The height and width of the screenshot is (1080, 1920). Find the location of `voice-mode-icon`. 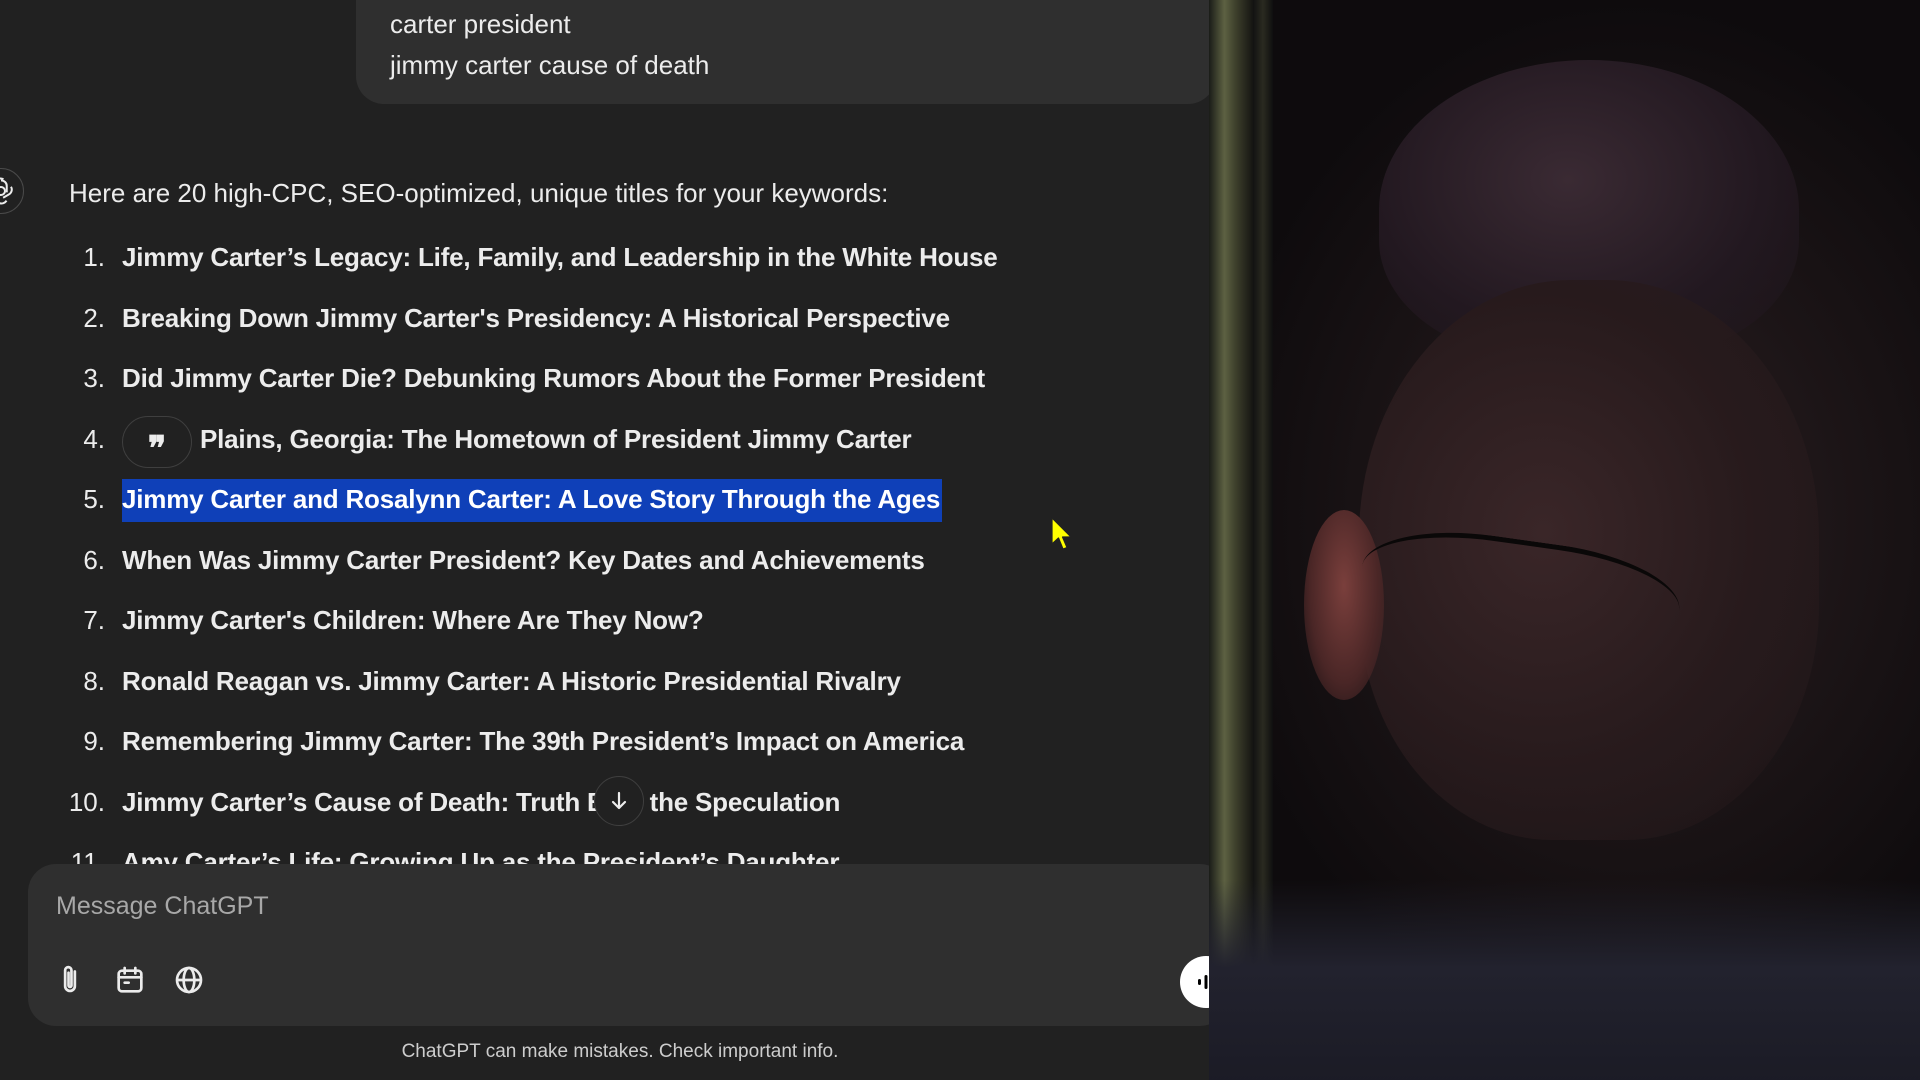

voice-mode-icon is located at coordinates (1203, 982).